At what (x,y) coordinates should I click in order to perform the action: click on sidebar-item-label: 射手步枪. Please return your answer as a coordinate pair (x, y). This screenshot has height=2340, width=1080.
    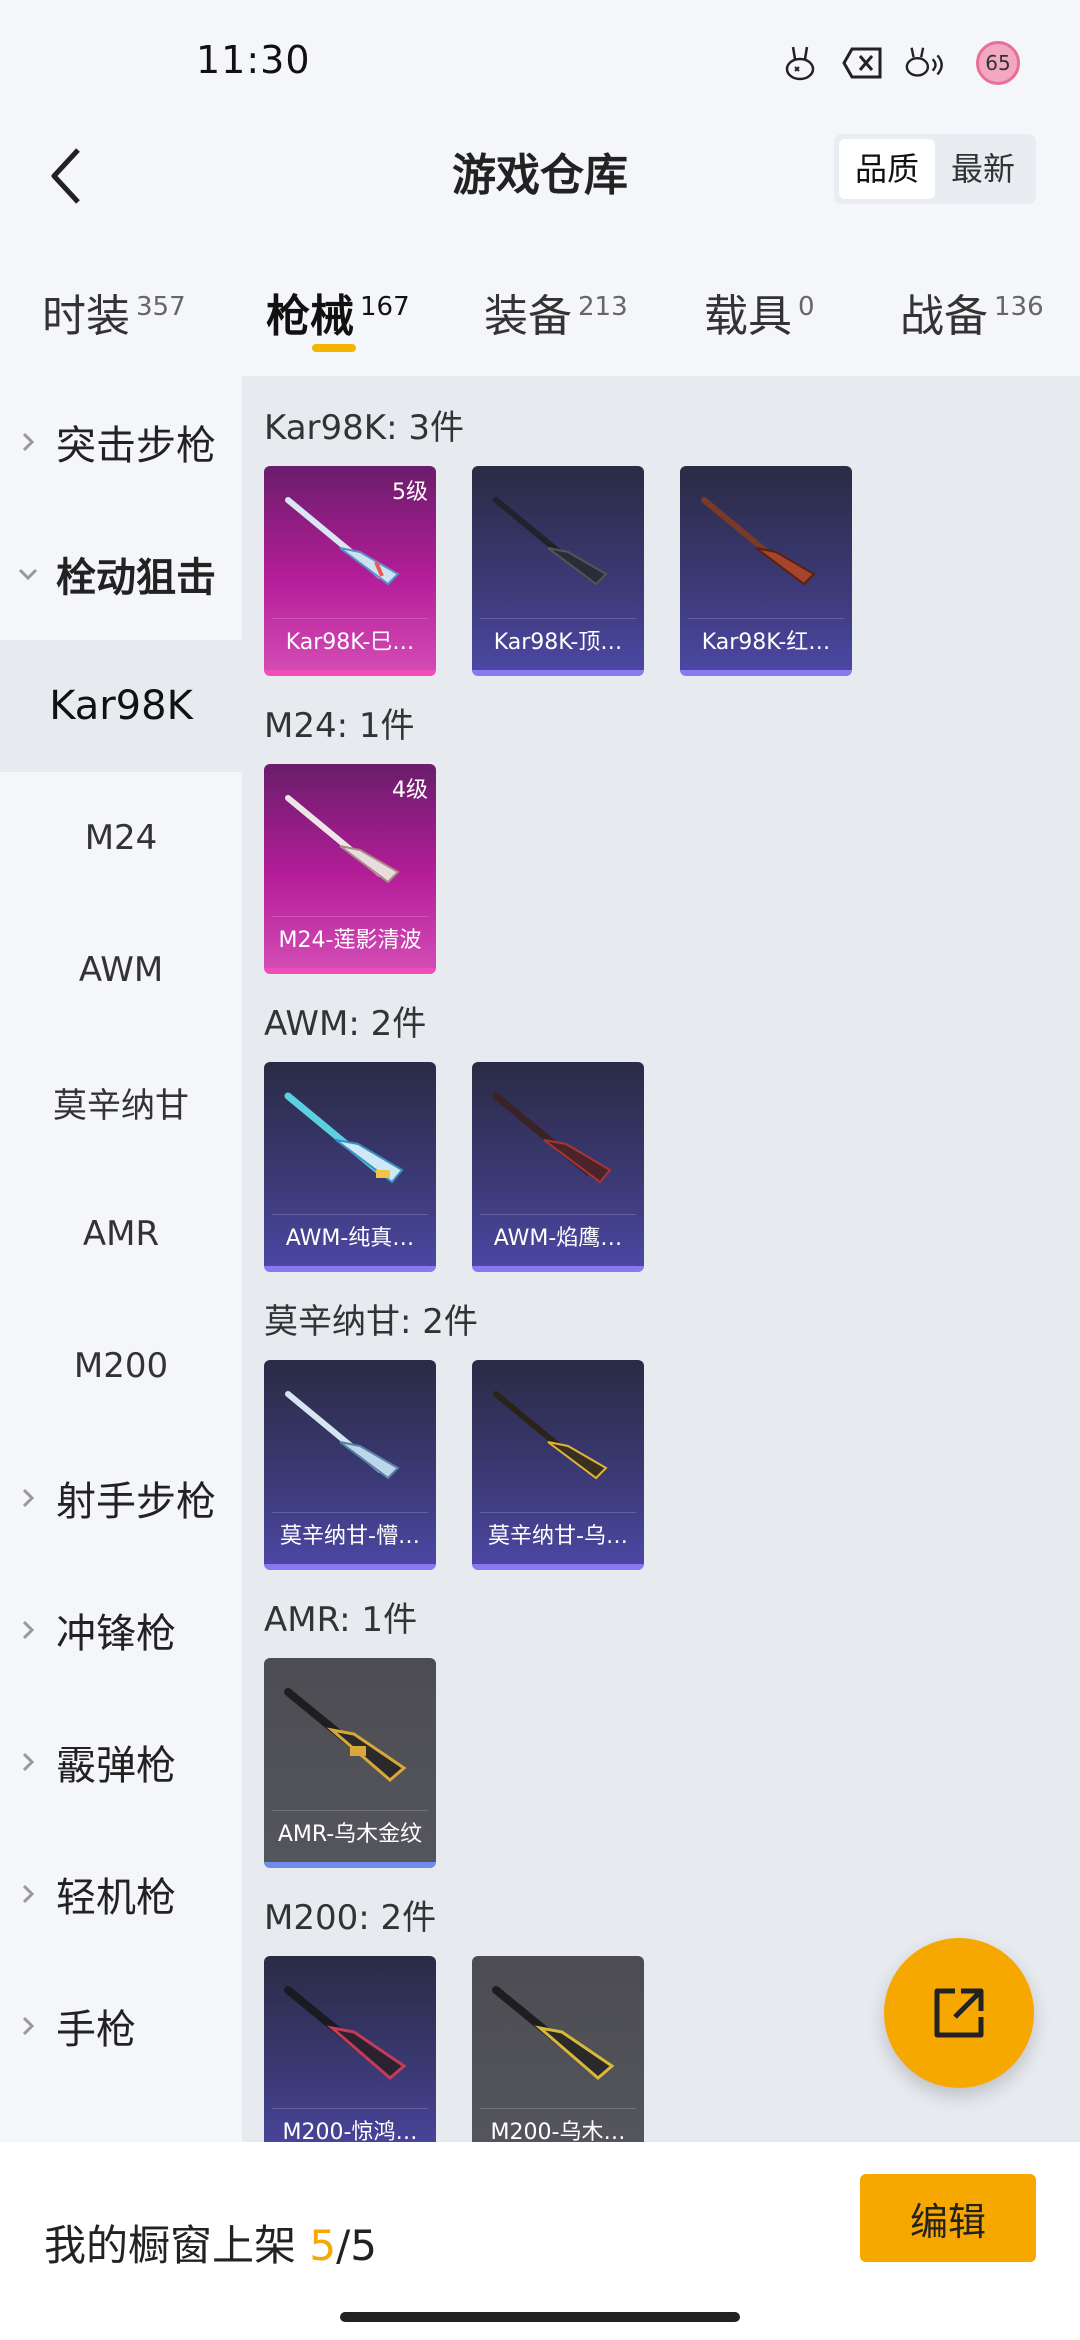
    Looking at the image, I should click on (136, 1502).